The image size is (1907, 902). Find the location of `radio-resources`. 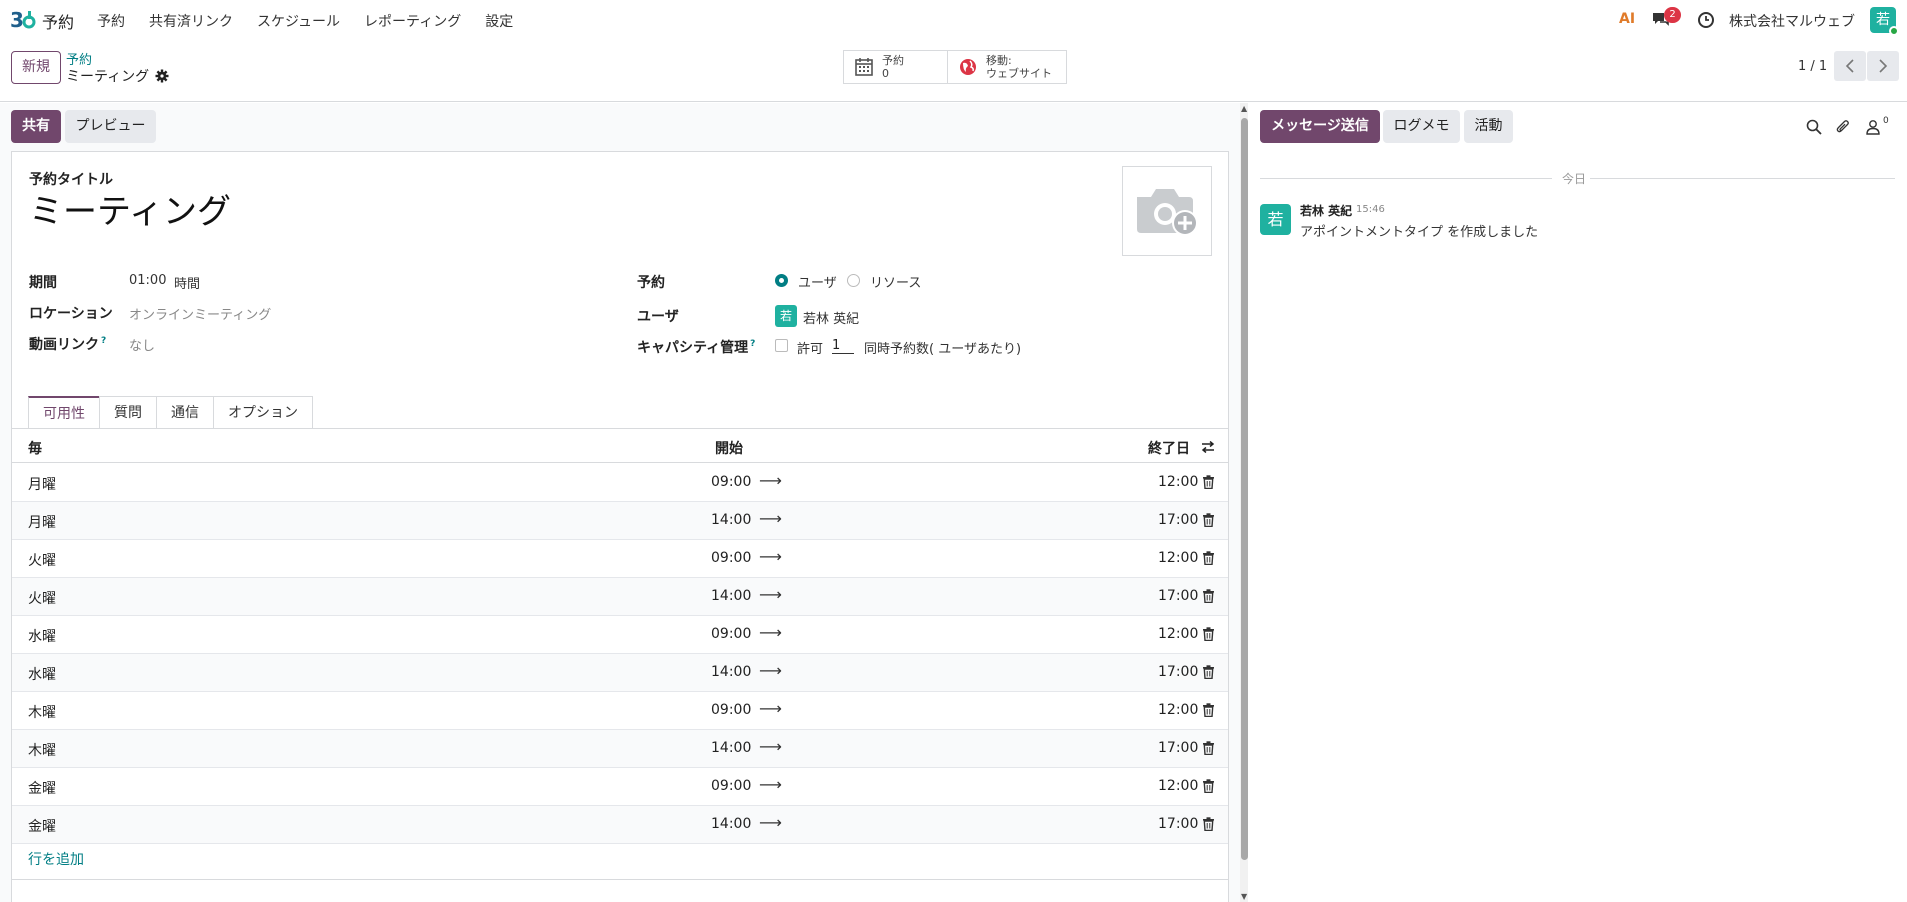

radio-resources is located at coordinates (853, 280).